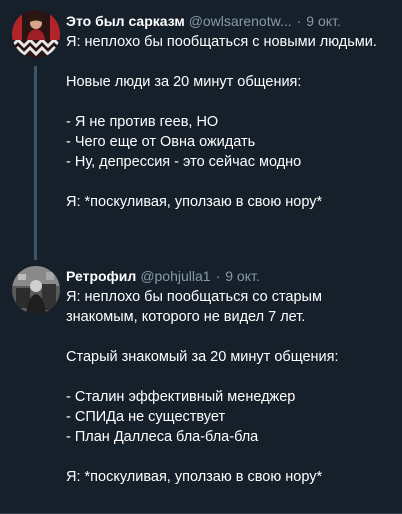  Describe the element at coordinates (142, 122) in the screenshot. I see `text-line: - Я не против геев, НО` at that location.